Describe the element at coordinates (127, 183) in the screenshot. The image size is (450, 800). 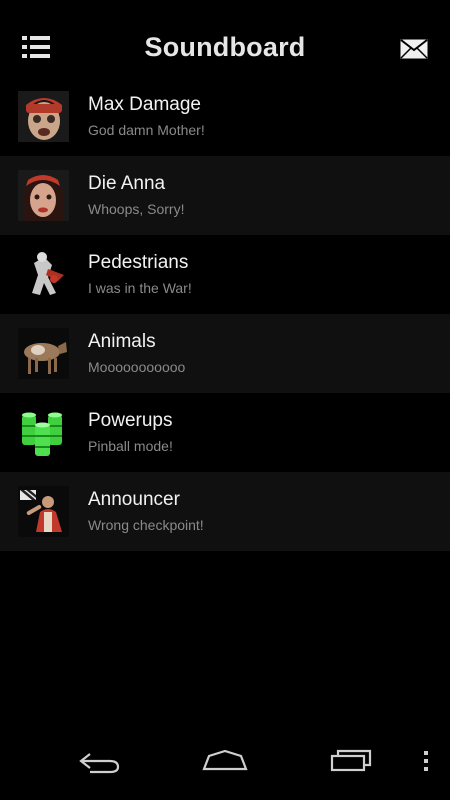
I see `item-title: Die Anna` at that location.